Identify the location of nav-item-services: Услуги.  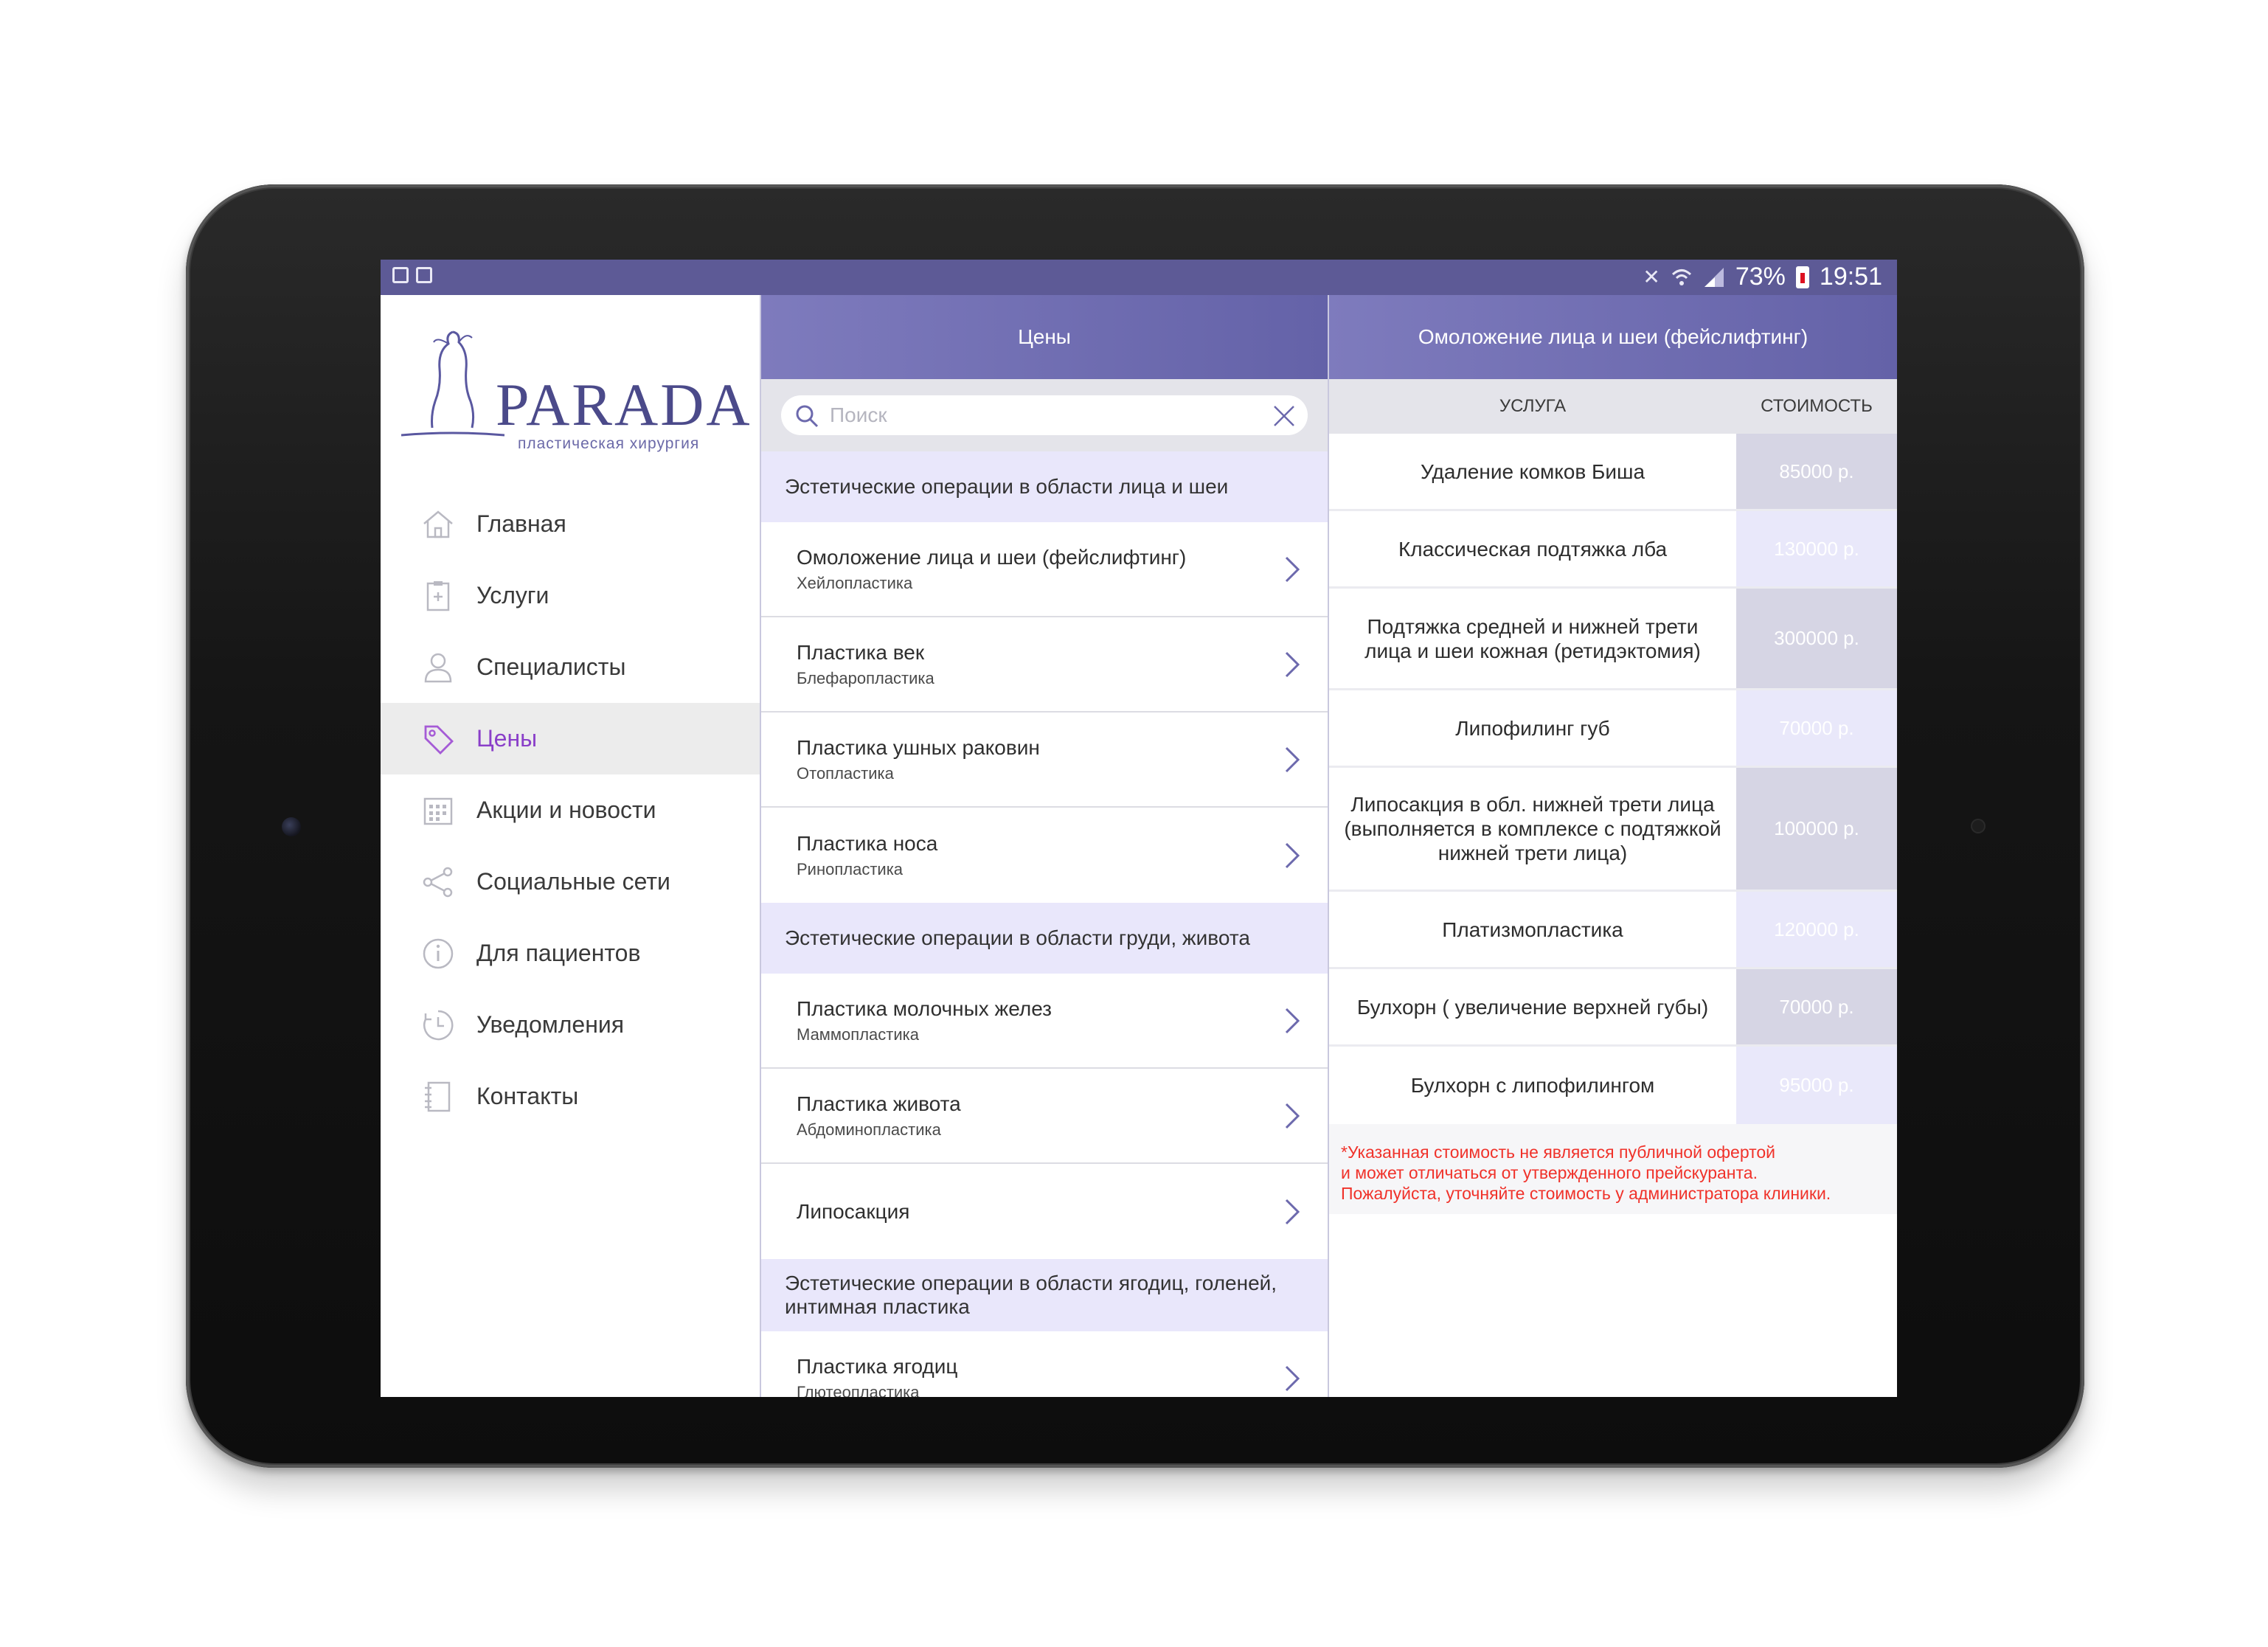
(570, 595).